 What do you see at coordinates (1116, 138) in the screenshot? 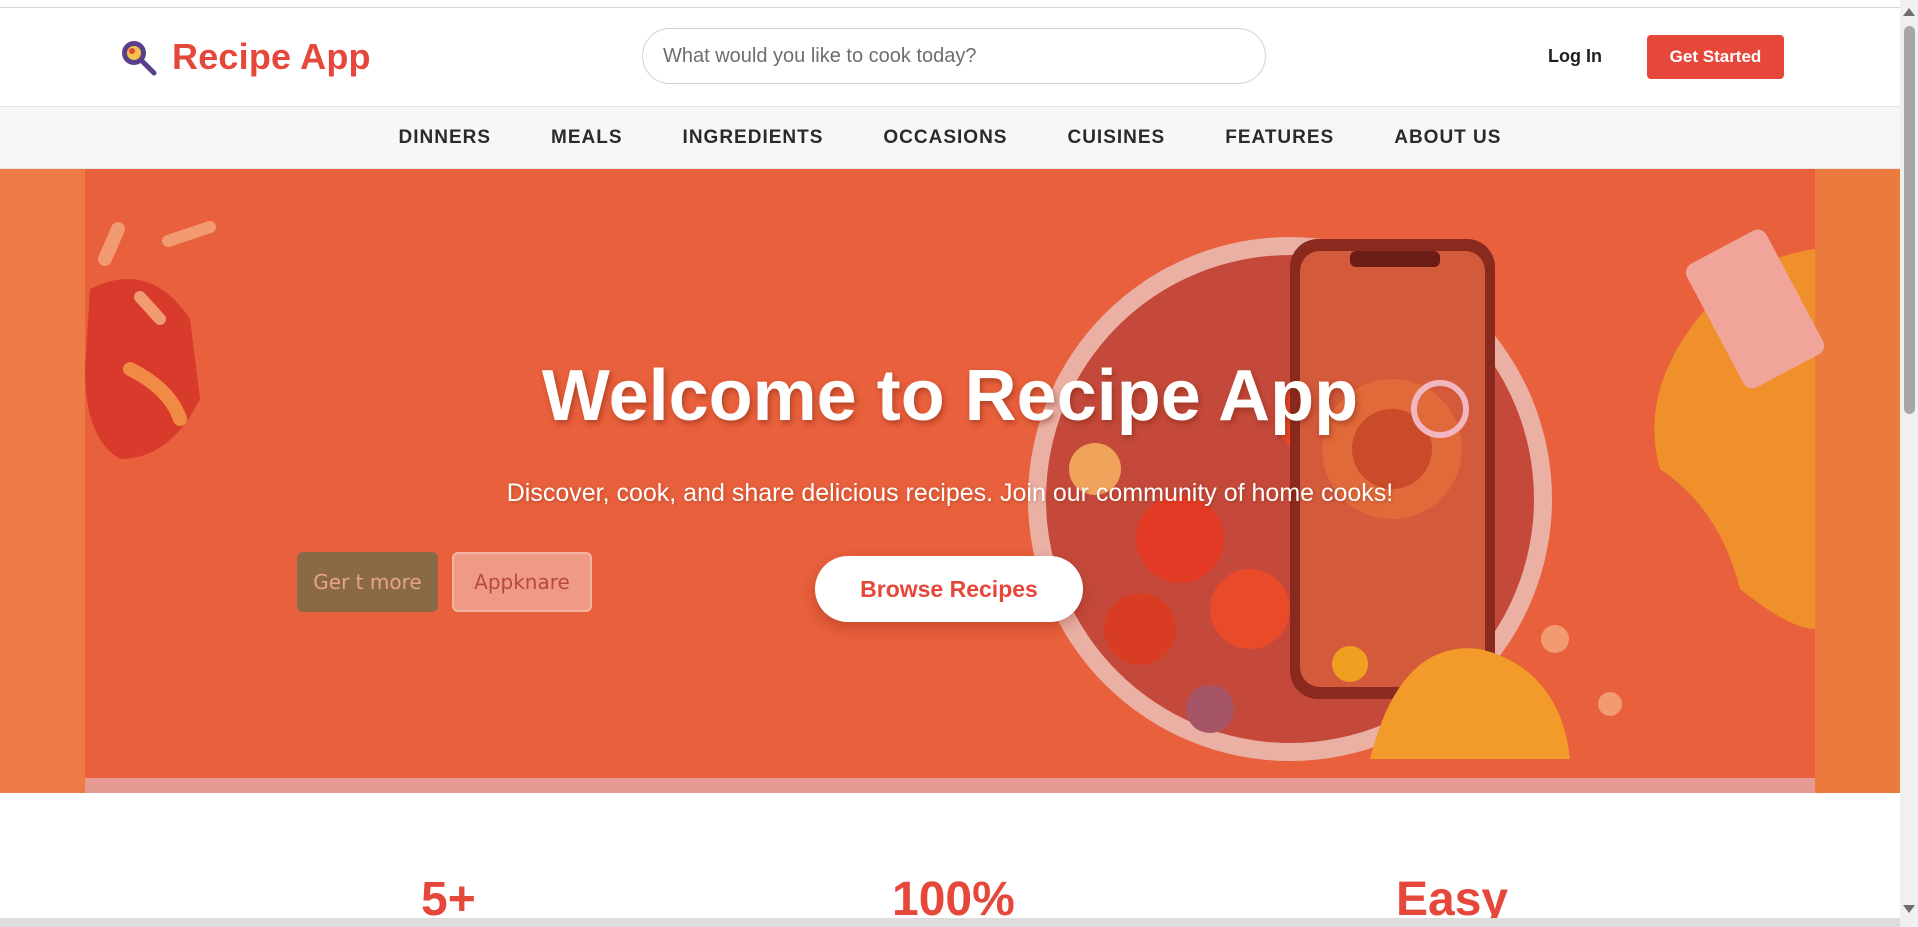
I see `nav-item-cuisines: CUISINES` at bounding box center [1116, 138].